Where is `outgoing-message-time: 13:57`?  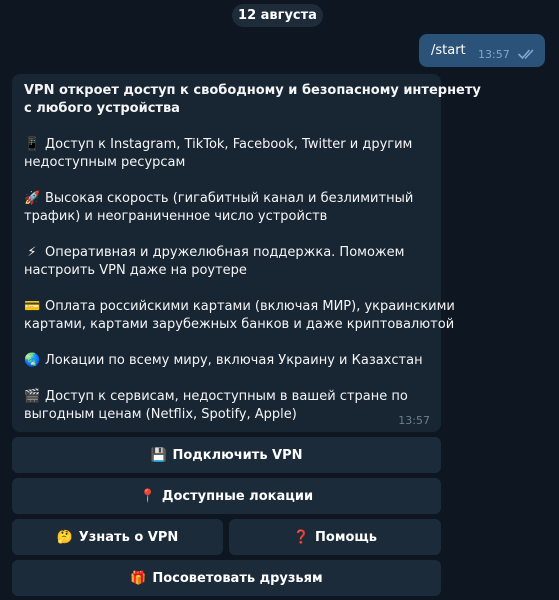
outgoing-message-time: 13:57 is located at coordinates (494, 54).